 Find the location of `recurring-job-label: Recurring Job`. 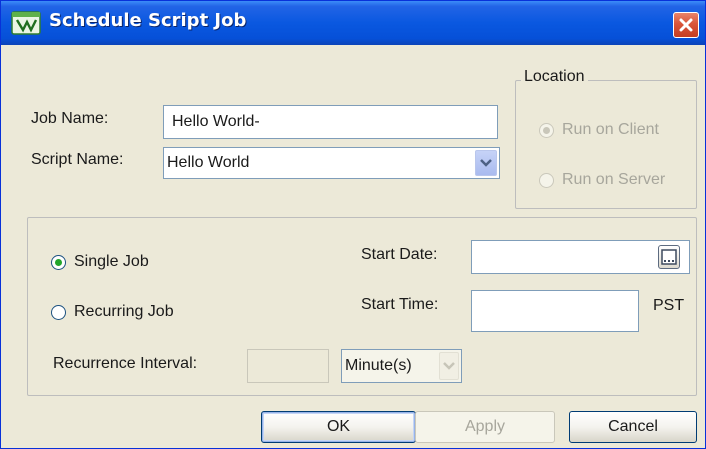

recurring-job-label: Recurring Job is located at coordinates (124, 311).